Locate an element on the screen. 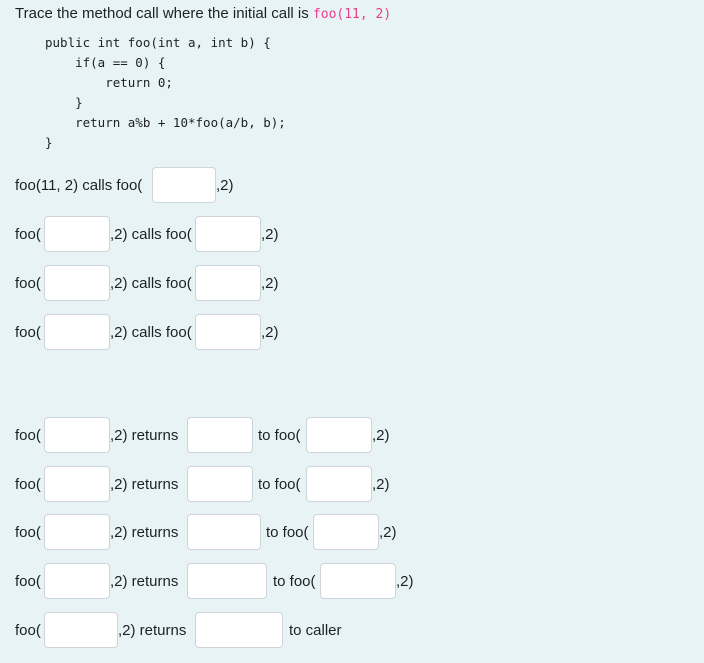  ret3-arg-input is located at coordinates (77, 532).